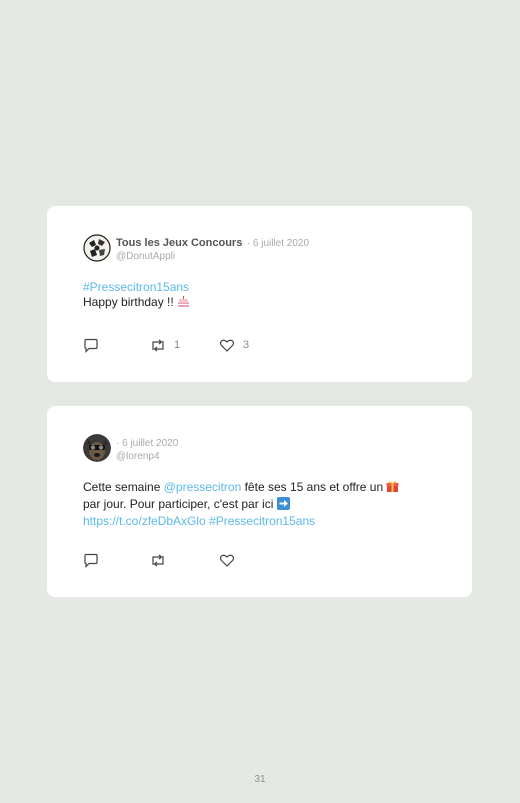 This screenshot has width=520, height=803. I want to click on tweet-meta: · 6 juillet 2020 @lorenp4, so click(147, 449).